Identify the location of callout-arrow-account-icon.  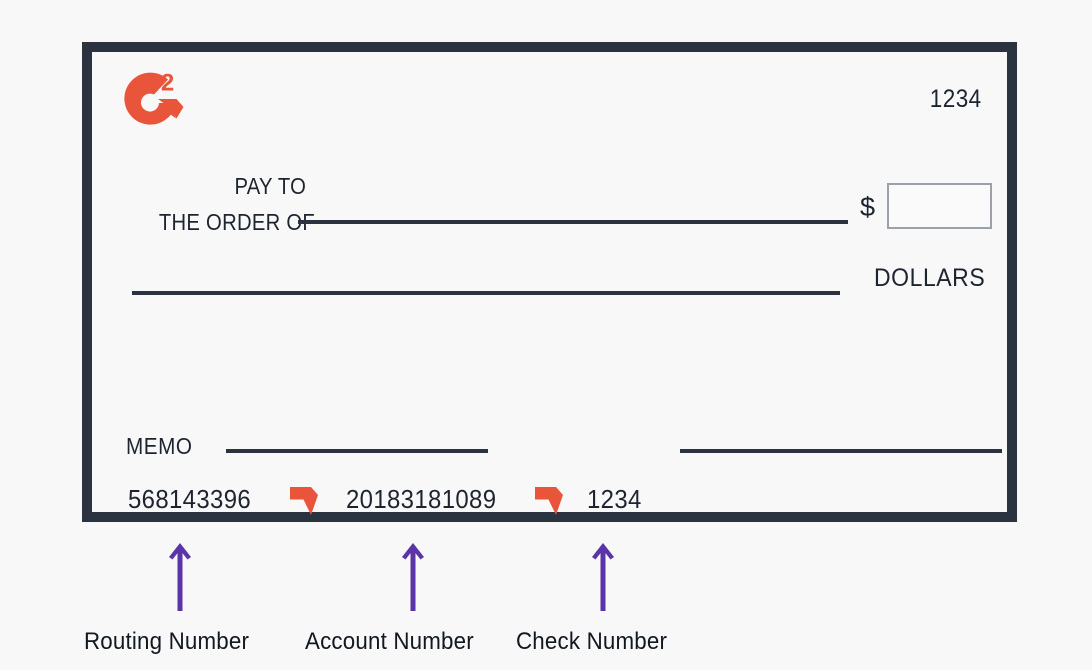
(413, 576).